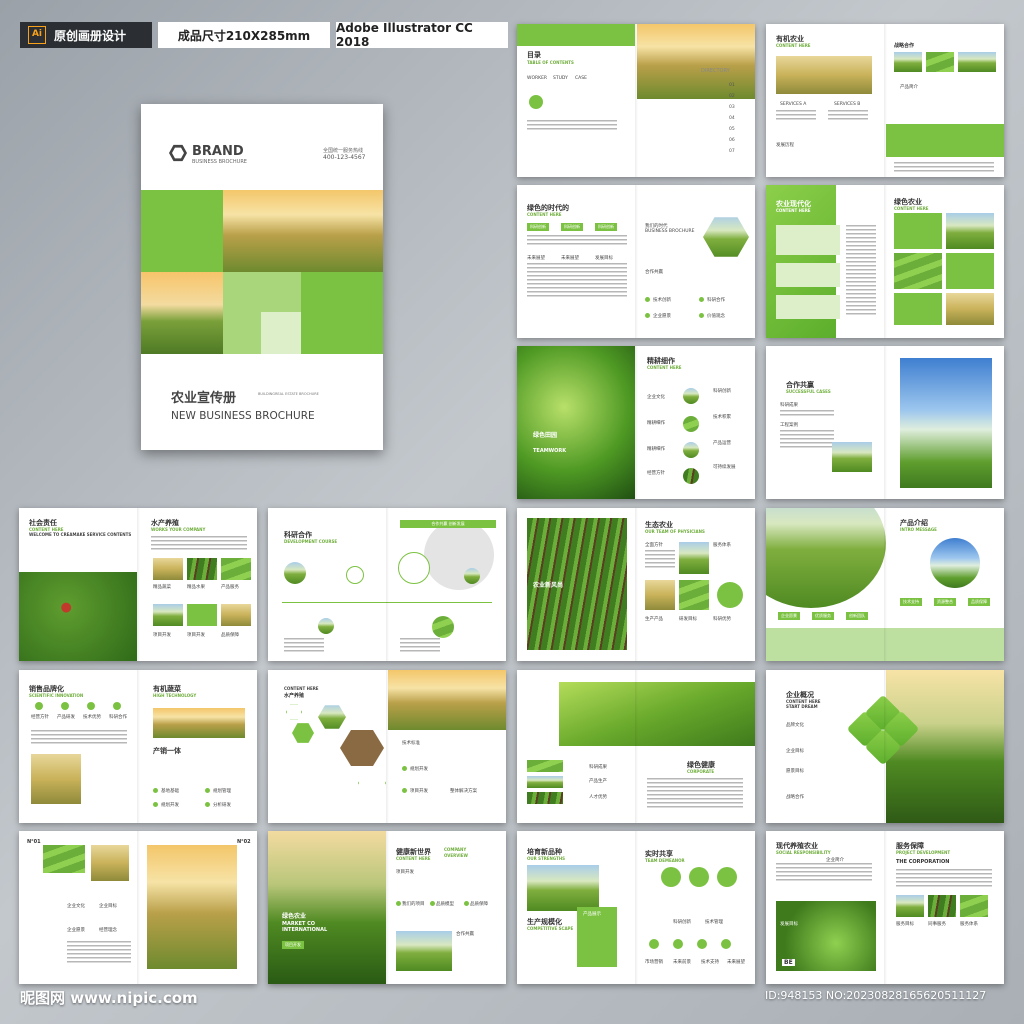 The height and width of the screenshot is (1024, 1024). Describe the element at coordinates (722, 443) in the screenshot. I see `label: 产品运营` at that location.